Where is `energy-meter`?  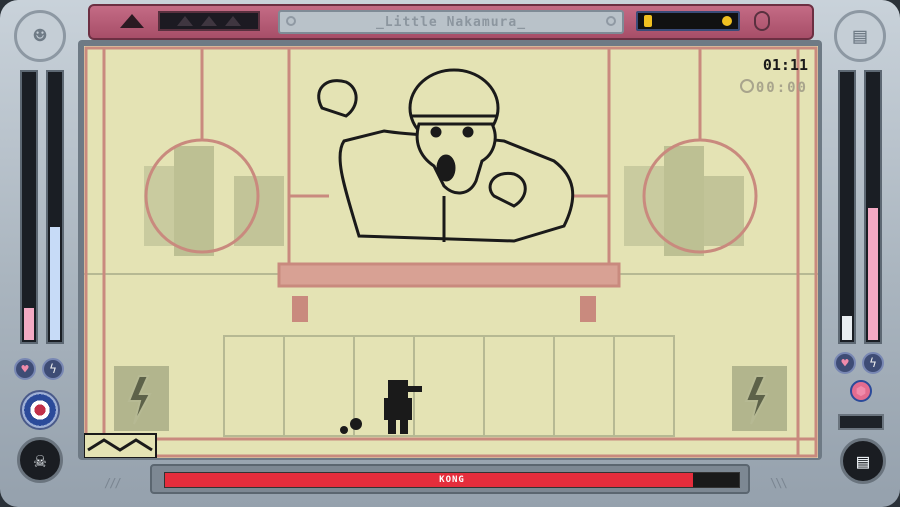
energy-meter is located at coordinates (55, 207).